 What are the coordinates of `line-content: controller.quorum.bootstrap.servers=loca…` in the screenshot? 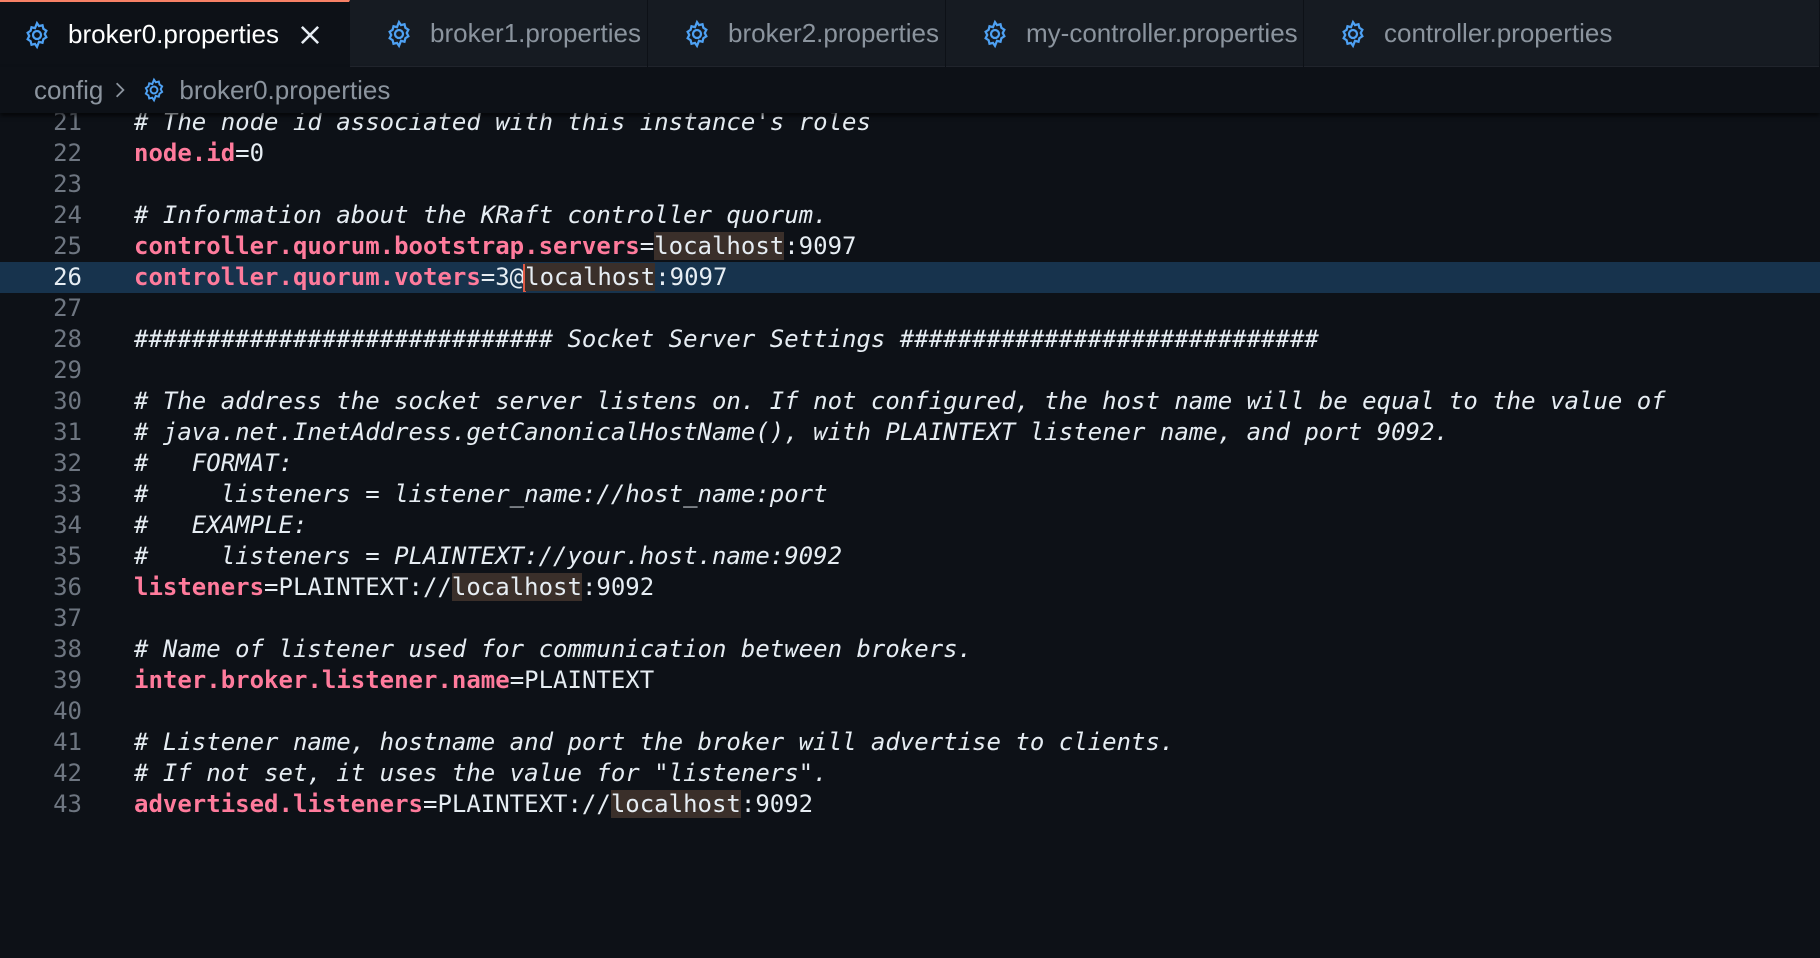 It's located at (495, 246).